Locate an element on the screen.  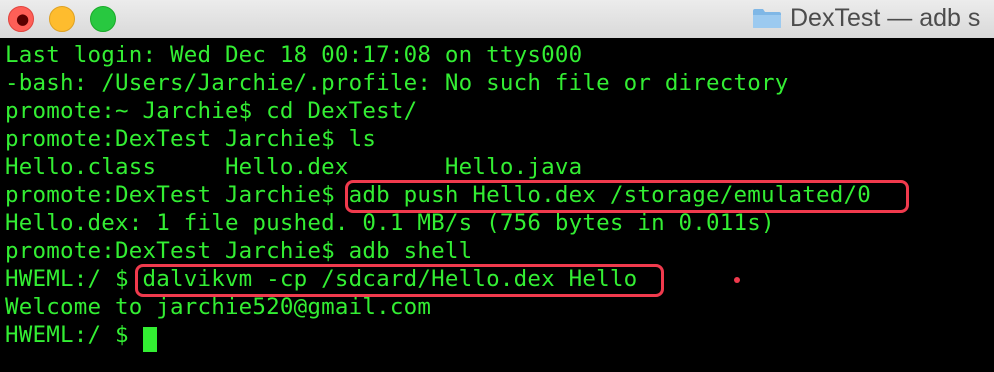
close-button: ● is located at coordinates (21, 19).